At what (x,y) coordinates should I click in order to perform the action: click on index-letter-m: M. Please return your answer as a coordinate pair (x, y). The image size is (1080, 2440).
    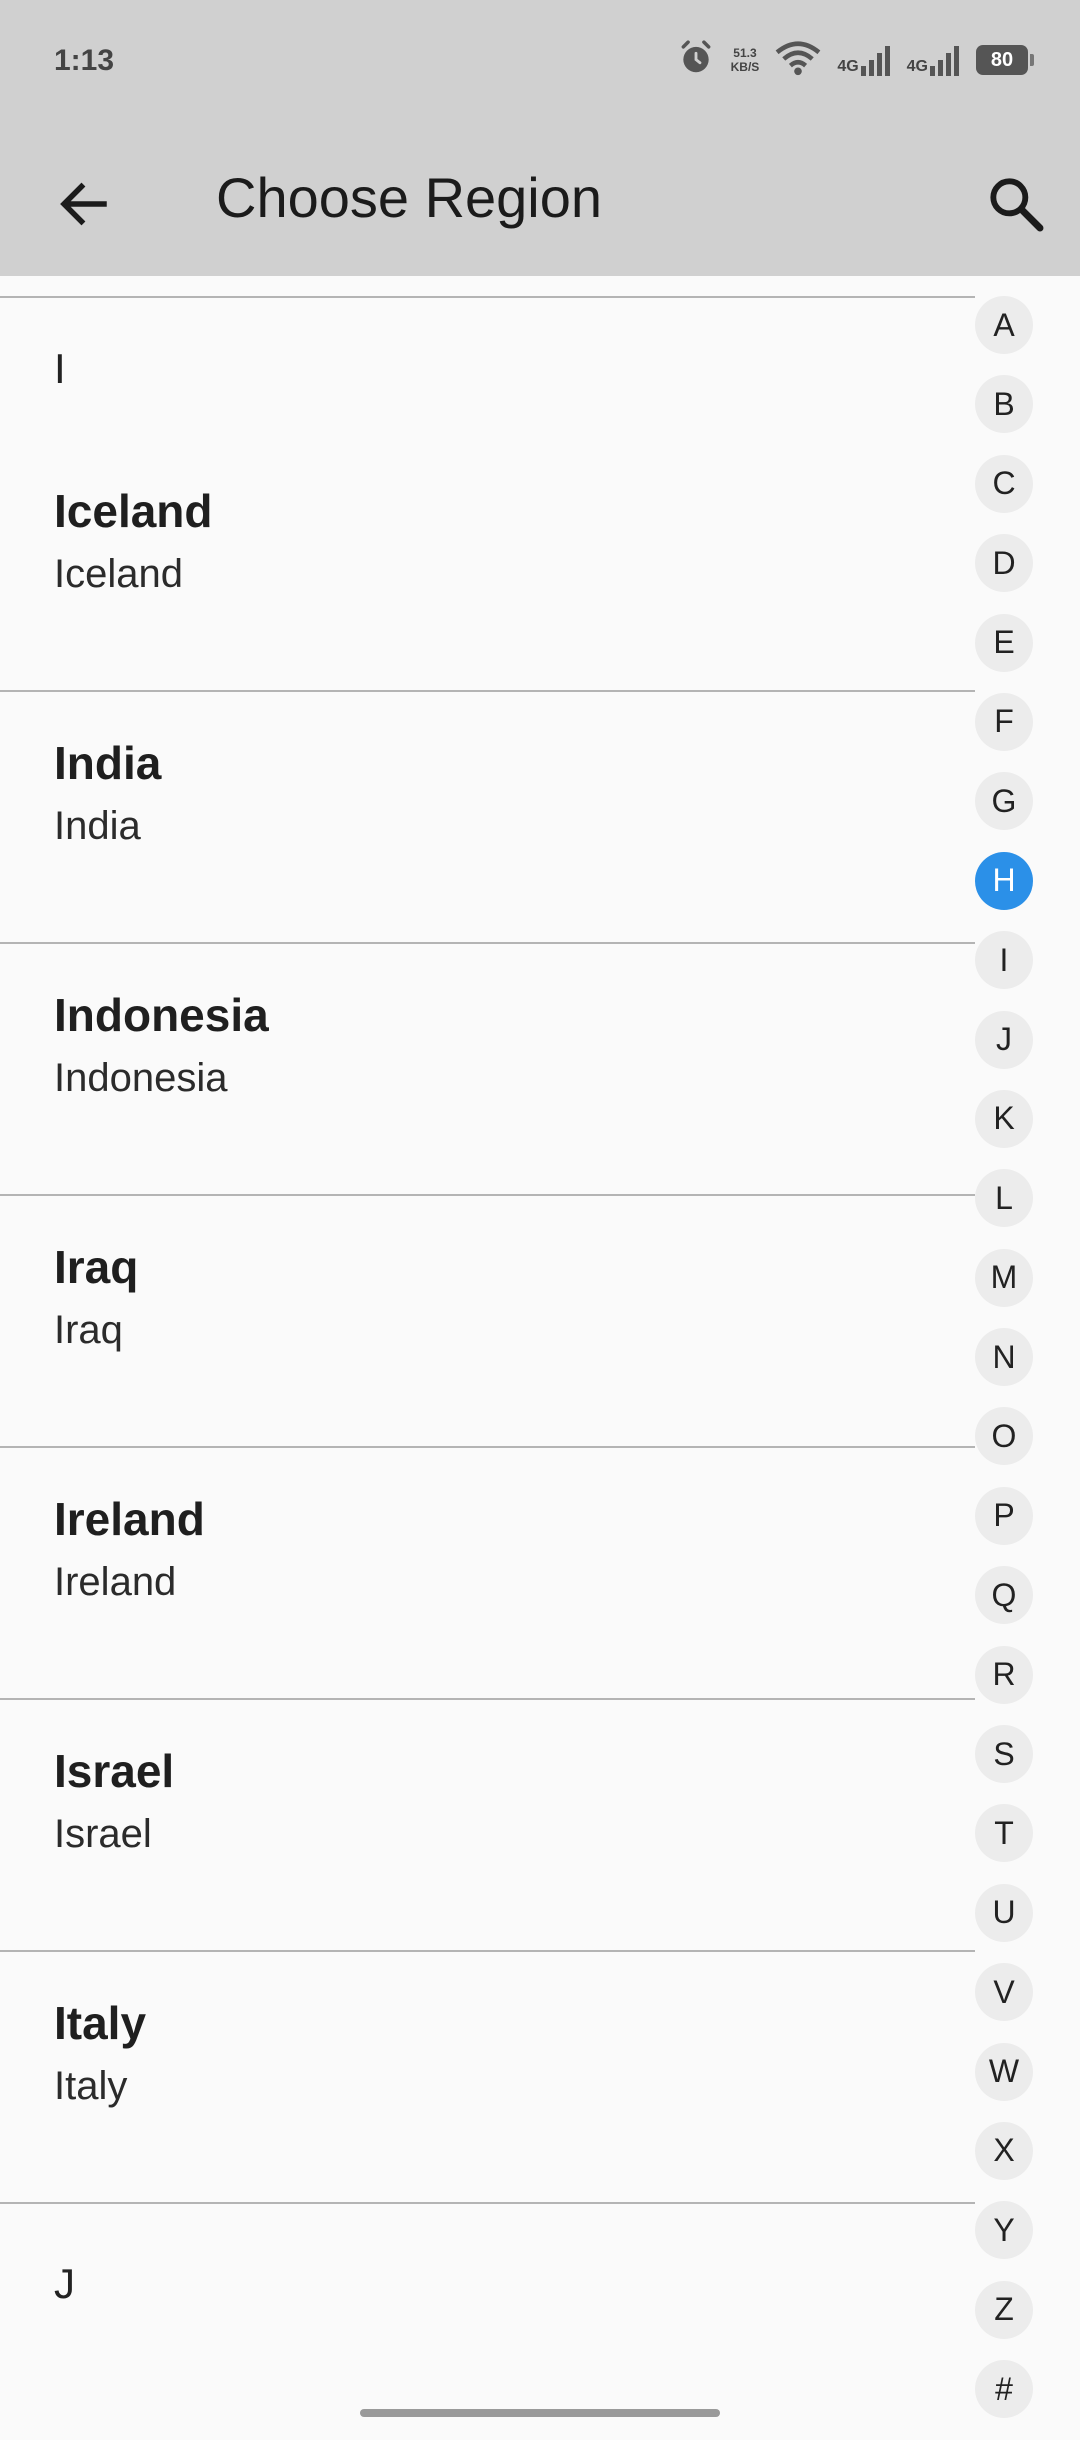
    Looking at the image, I should click on (1004, 1277).